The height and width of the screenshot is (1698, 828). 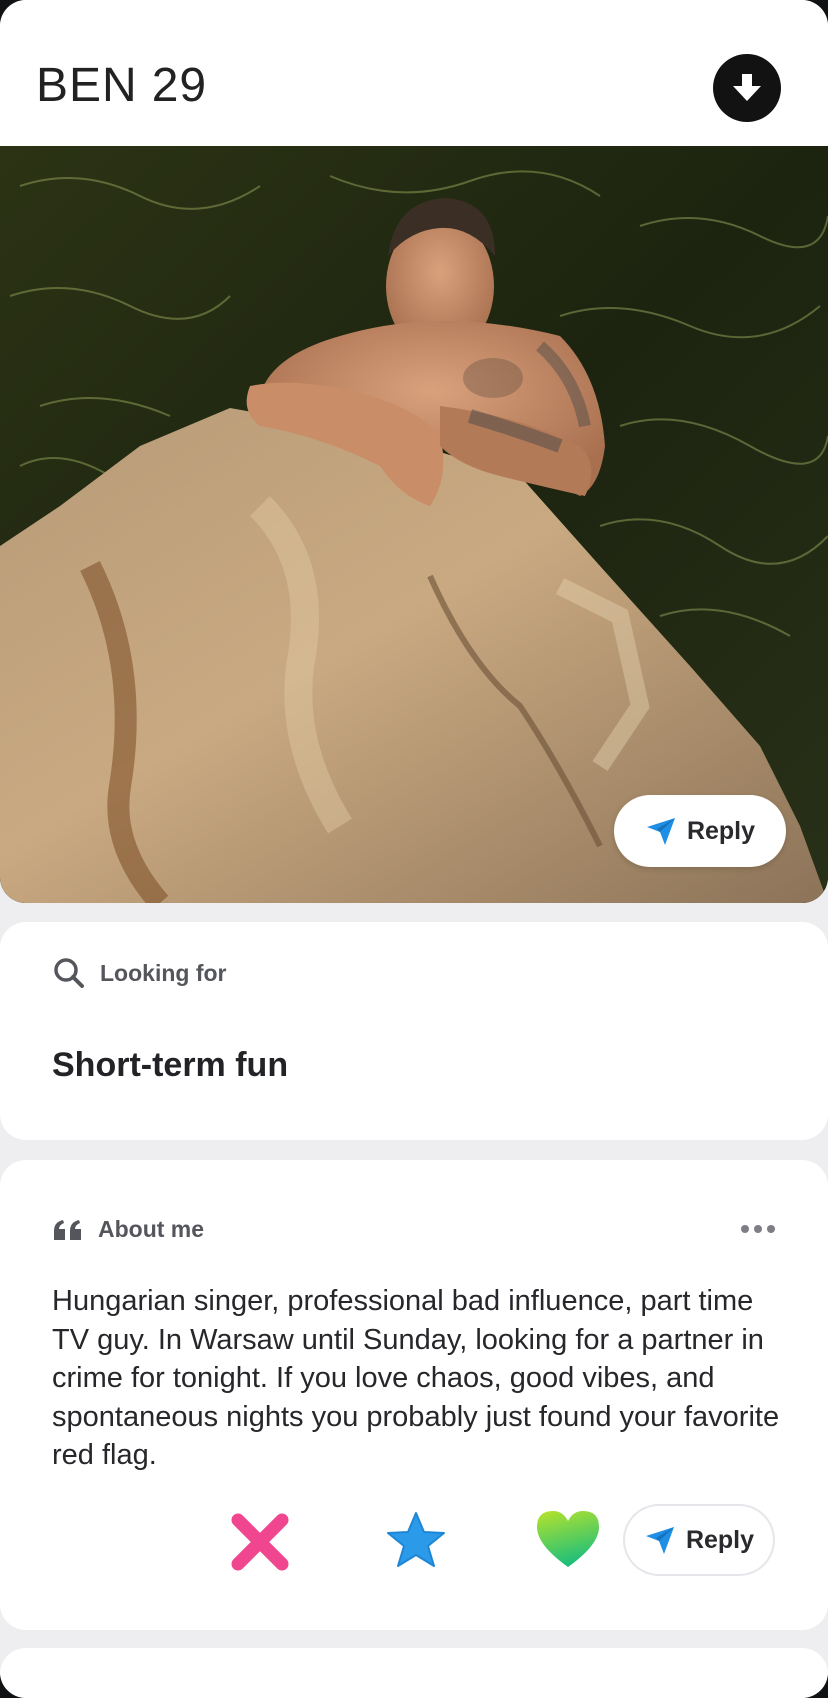 I want to click on photo-reply-button: Reply, so click(x=700, y=831).